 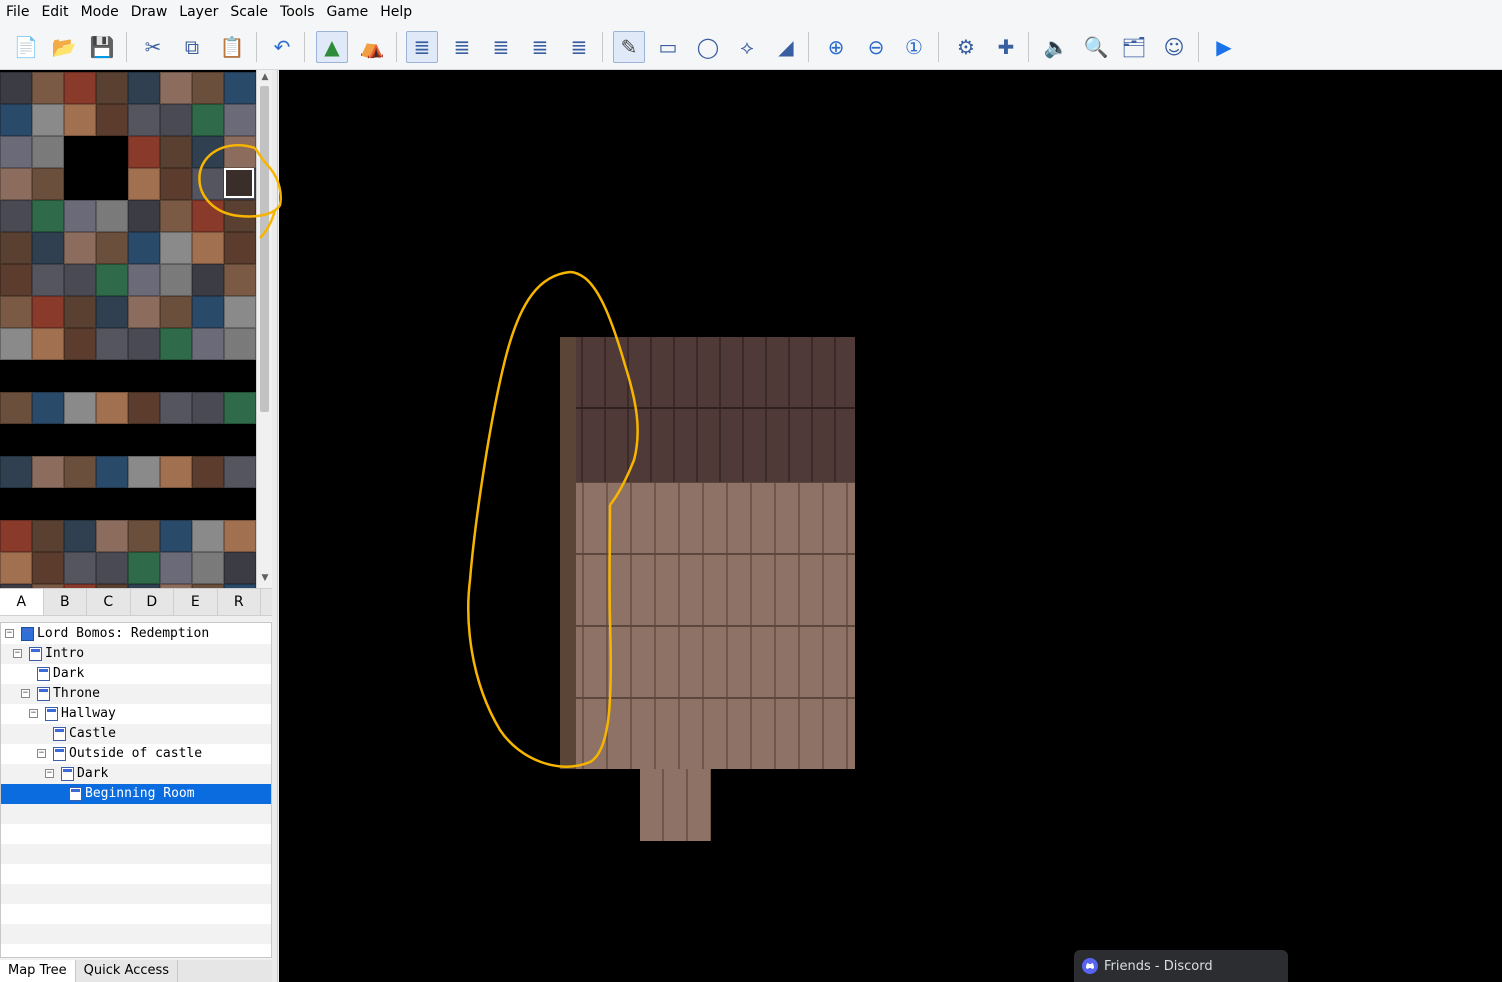 What do you see at coordinates (100, 12) in the screenshot?
I see `menu-mode: Mode` at bounding box center [100, 12].